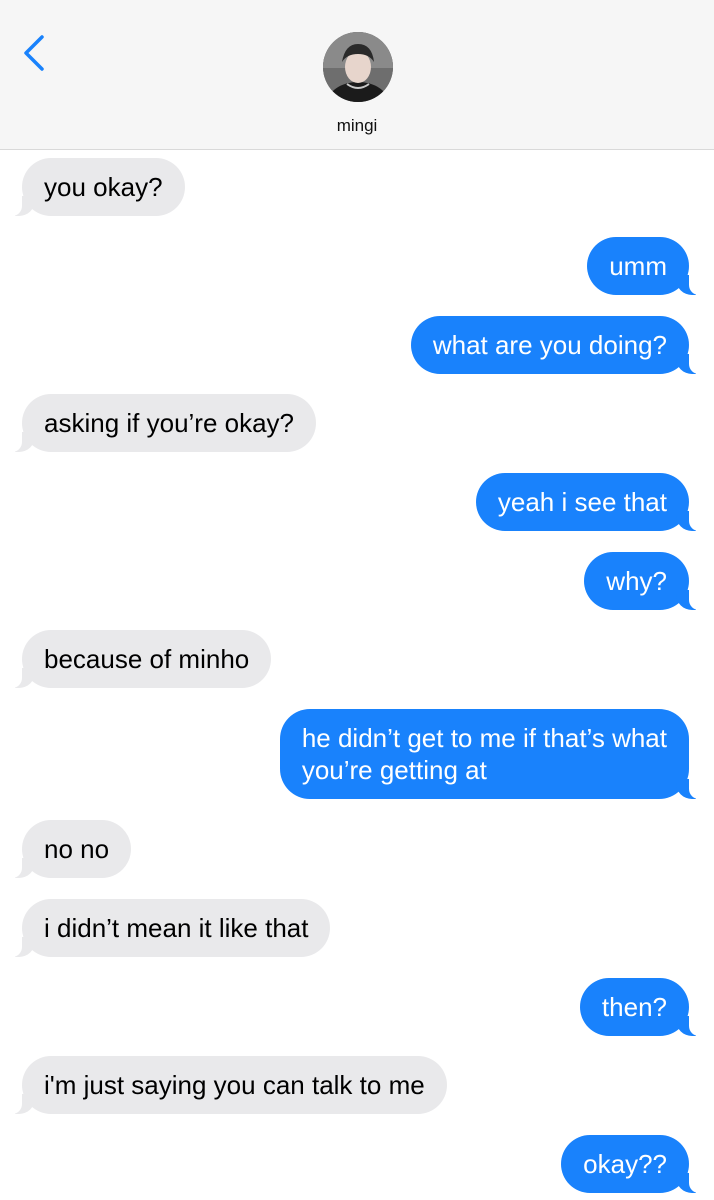 Image resolution: width=714 pixels, height=1200 pixels. I want to click on message-text: i didn’t mean it like that, so click(176, 928).